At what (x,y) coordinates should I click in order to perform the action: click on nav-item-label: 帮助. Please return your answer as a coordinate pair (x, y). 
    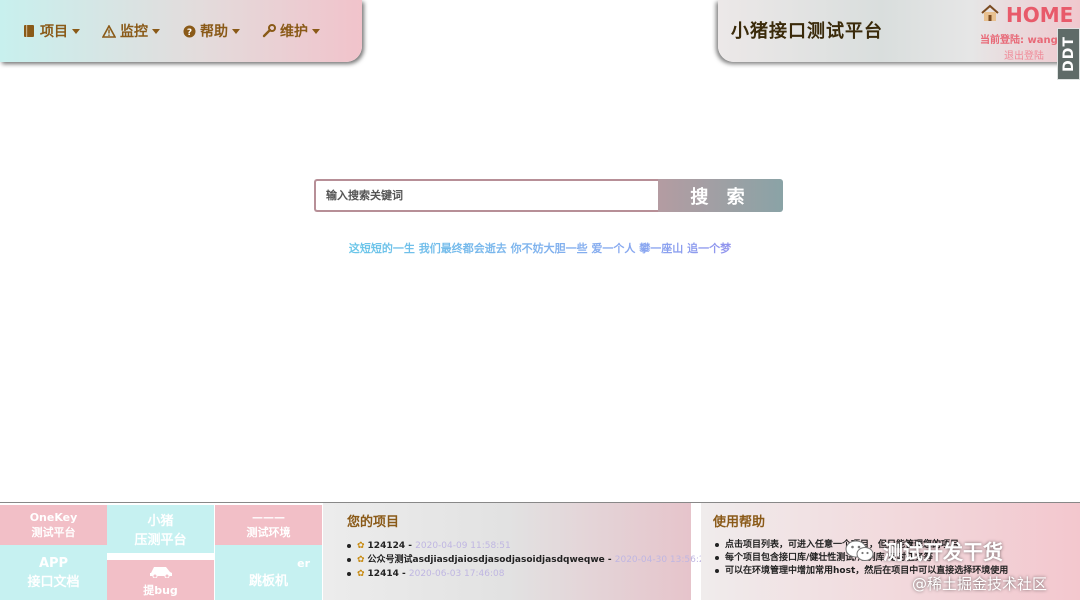
    Looking at the image, I should click on (214, 32).